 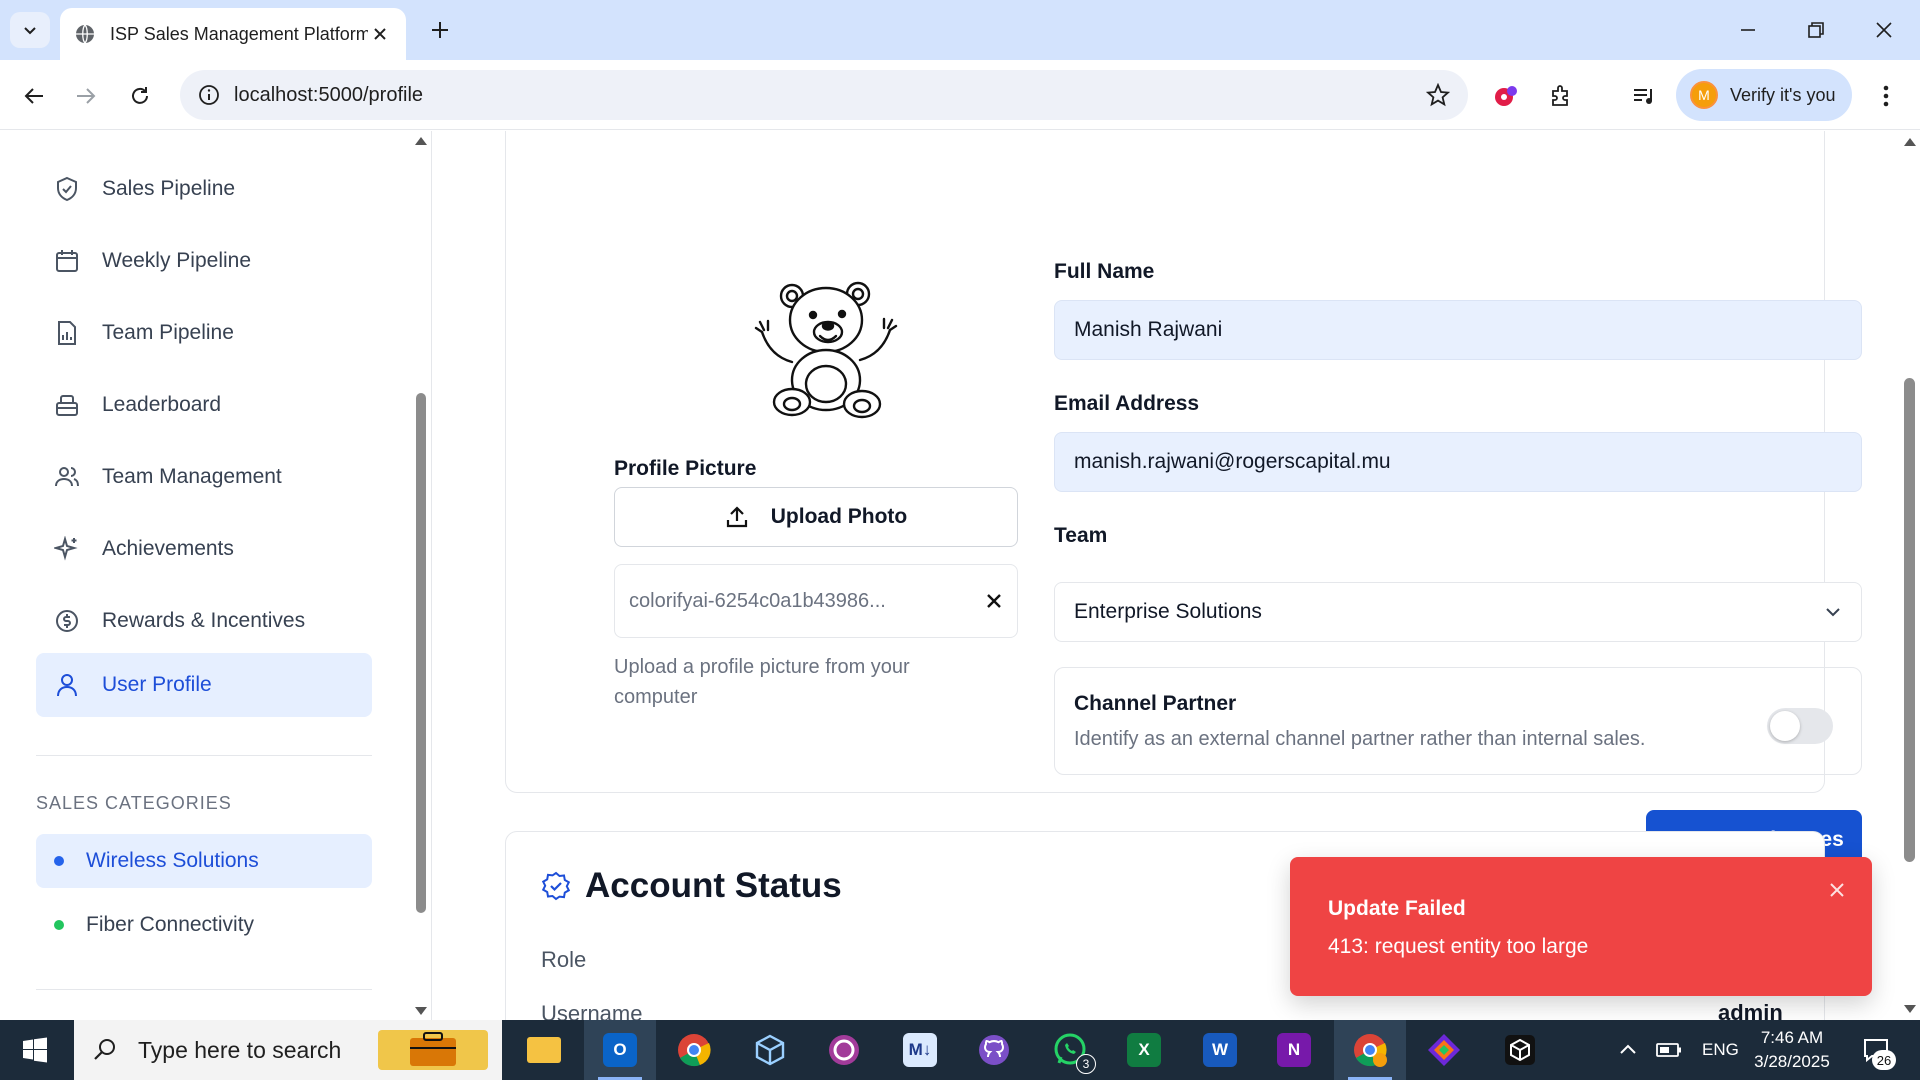 I want to click on remove-file-icon, so click(x=994, y=601).